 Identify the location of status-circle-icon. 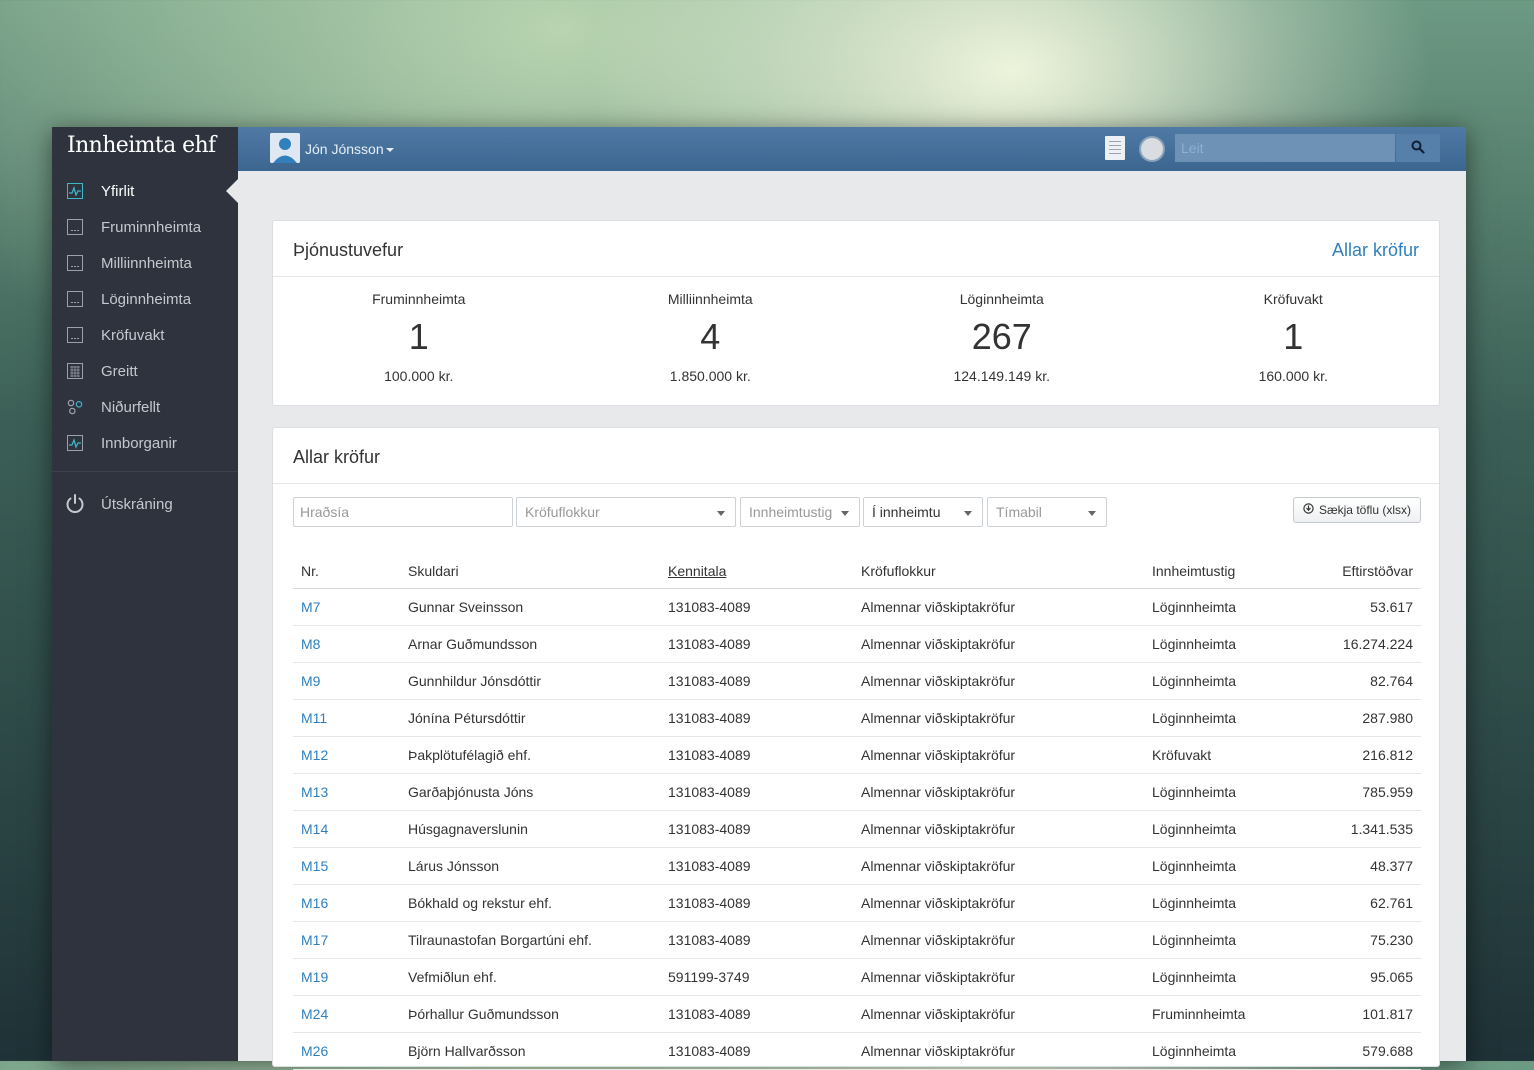
(1152, 149).